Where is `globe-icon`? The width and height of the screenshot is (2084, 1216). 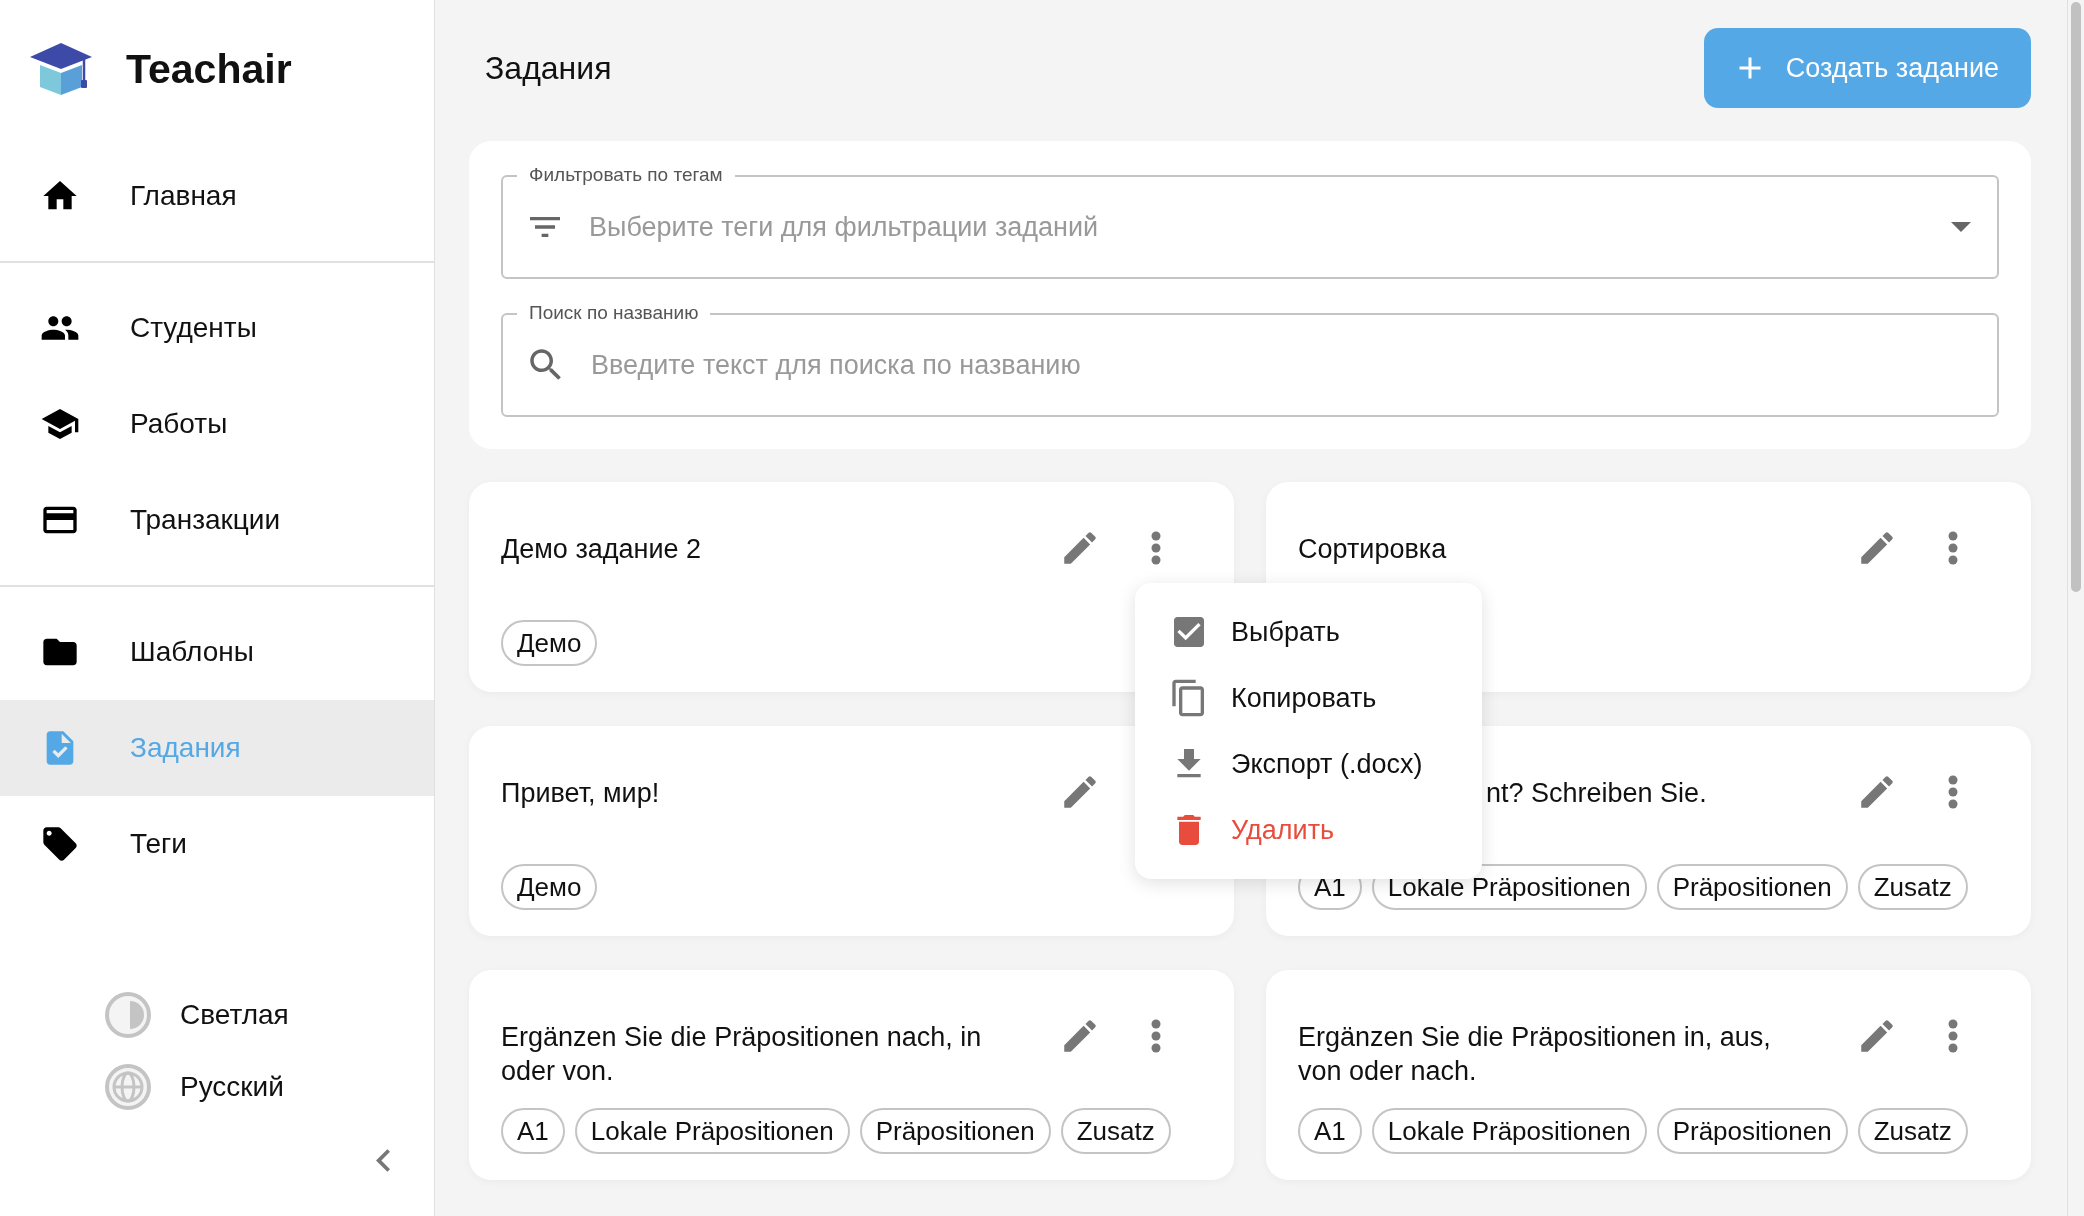 globe-icon is located at coordinates (128, 1087).